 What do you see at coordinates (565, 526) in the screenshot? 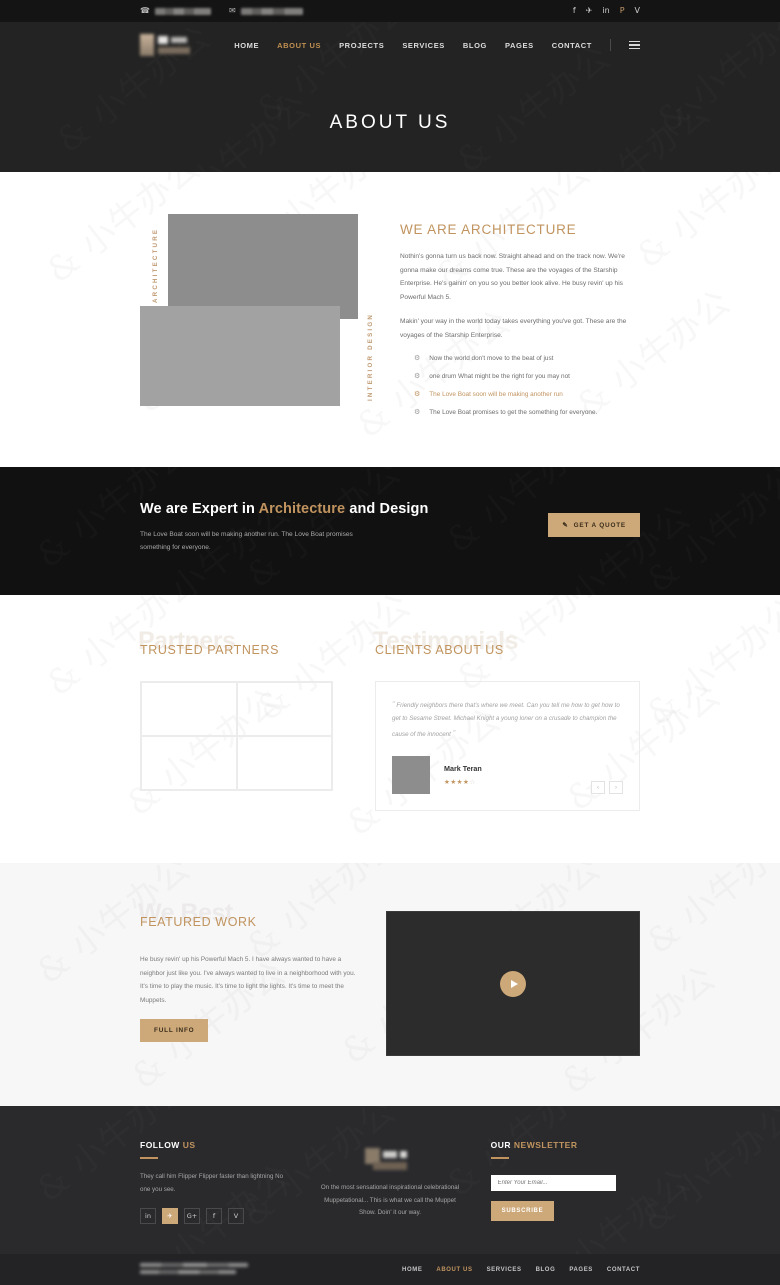
I see `quote-edit-icon: ✎` at bounding box center [565, 526].